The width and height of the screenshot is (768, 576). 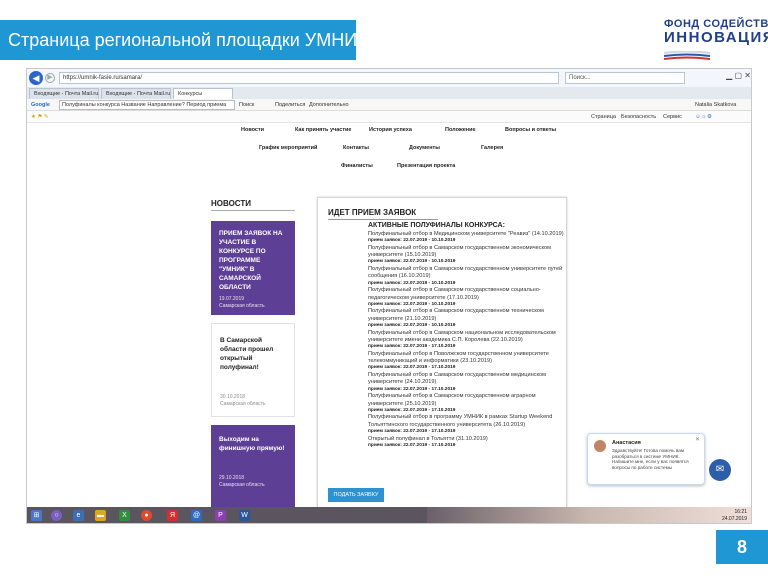 What do you see at coordinates (50, 78) in the screenshot?
I see `forward-button: ▶` at bounding box center [50, 78].